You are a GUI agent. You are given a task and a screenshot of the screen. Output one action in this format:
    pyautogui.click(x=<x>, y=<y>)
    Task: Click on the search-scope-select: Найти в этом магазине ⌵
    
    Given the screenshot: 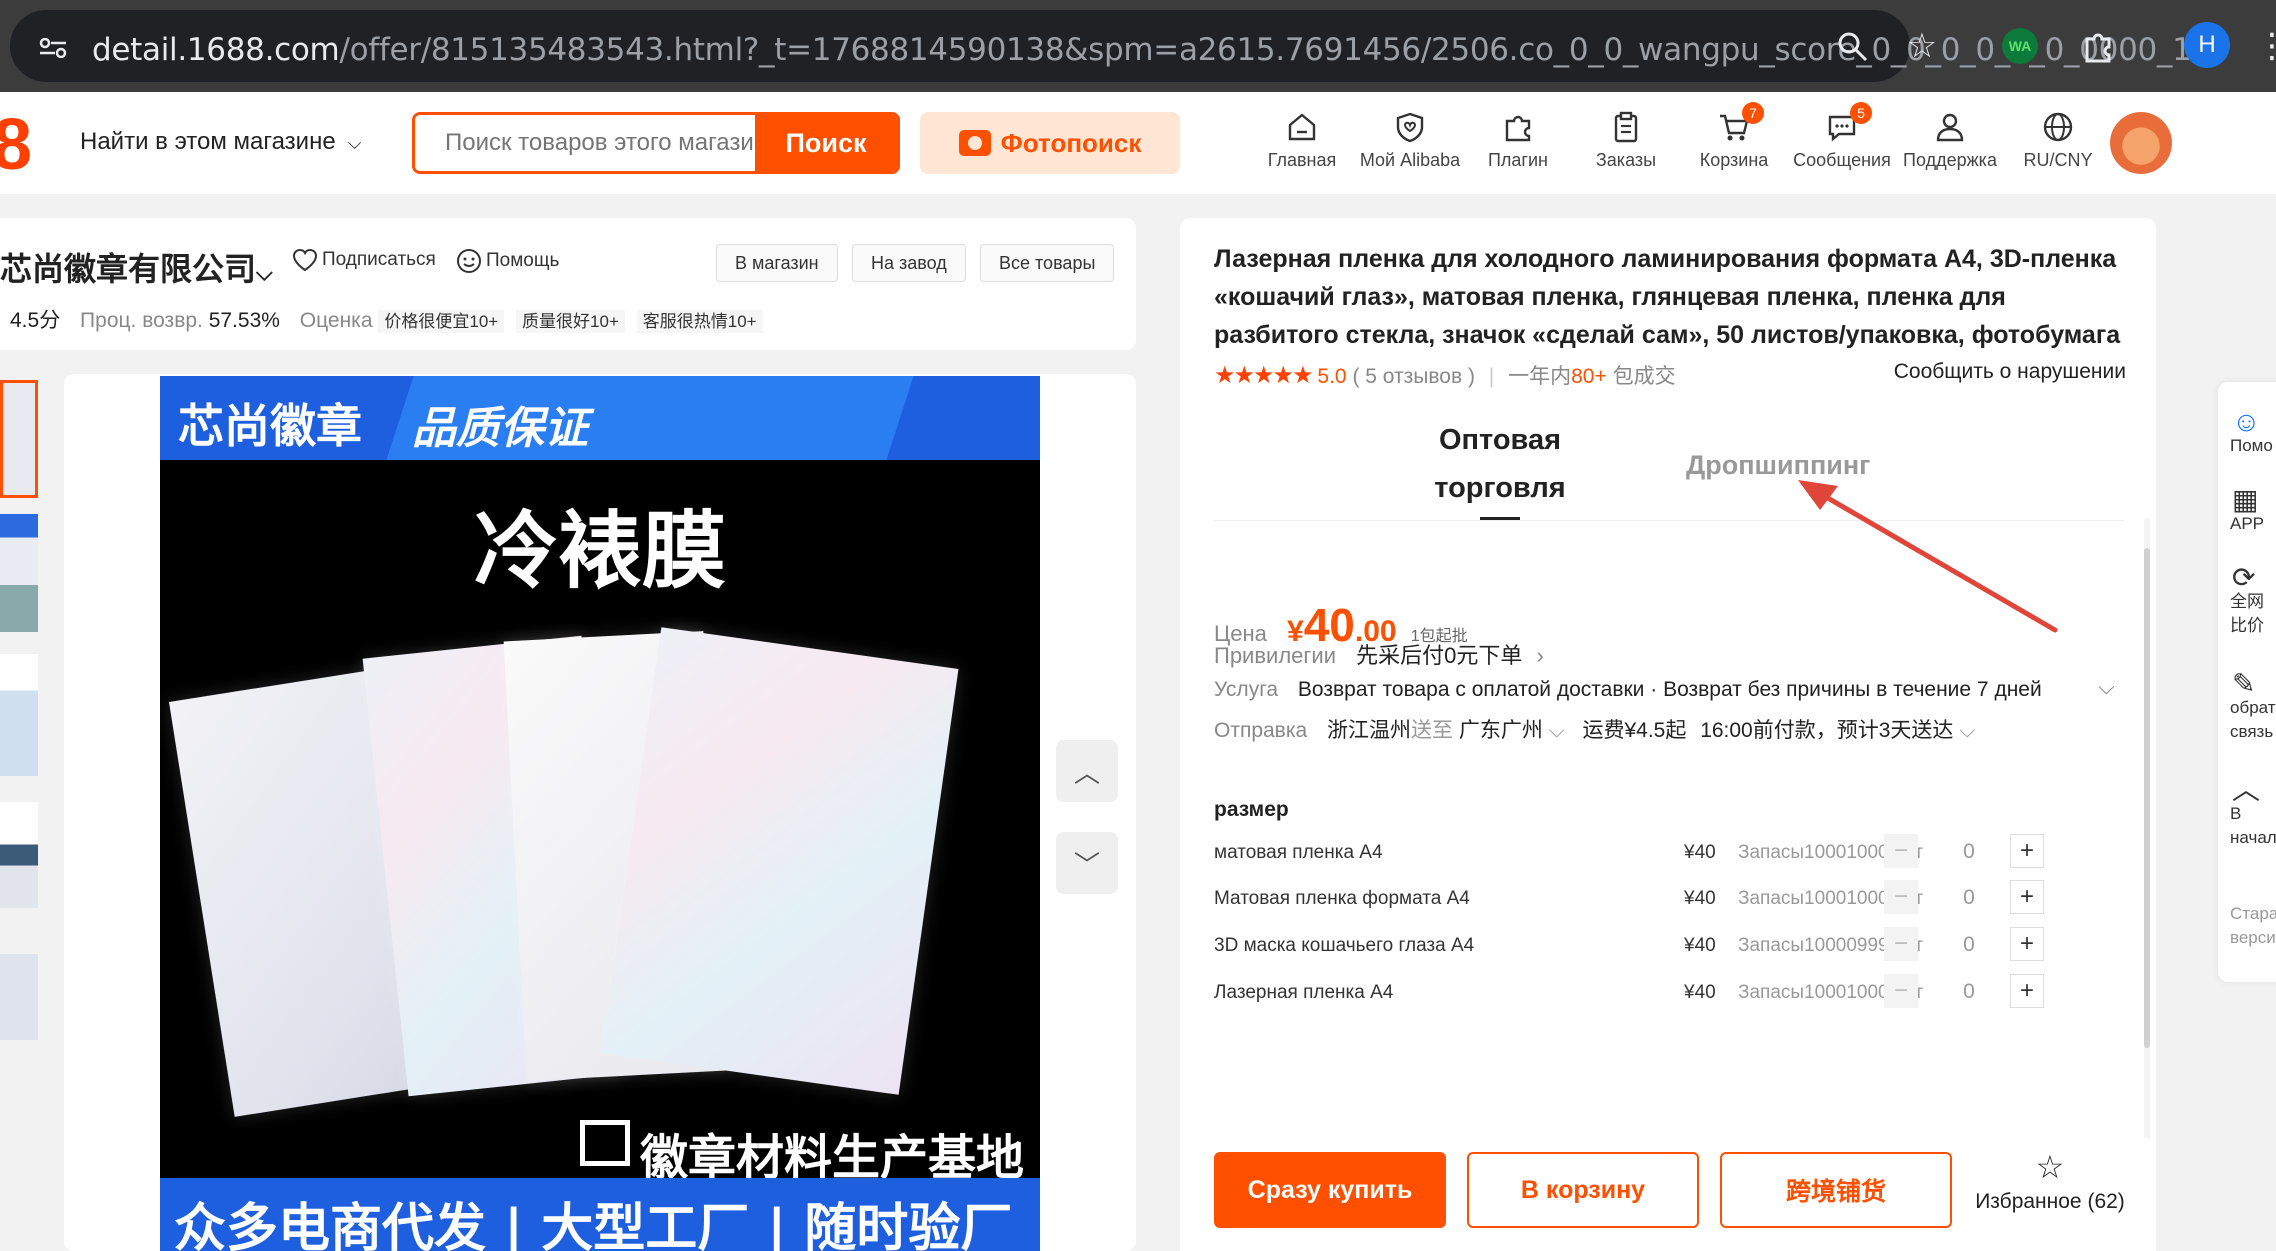 What is the action you would take?
    pyautogui.click(x=220, y=142)
    